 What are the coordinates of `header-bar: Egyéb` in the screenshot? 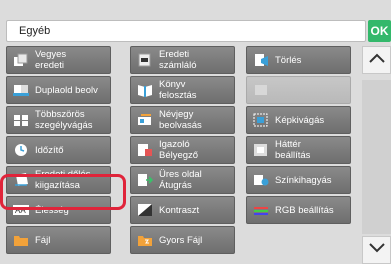 It's located at (186, 31).